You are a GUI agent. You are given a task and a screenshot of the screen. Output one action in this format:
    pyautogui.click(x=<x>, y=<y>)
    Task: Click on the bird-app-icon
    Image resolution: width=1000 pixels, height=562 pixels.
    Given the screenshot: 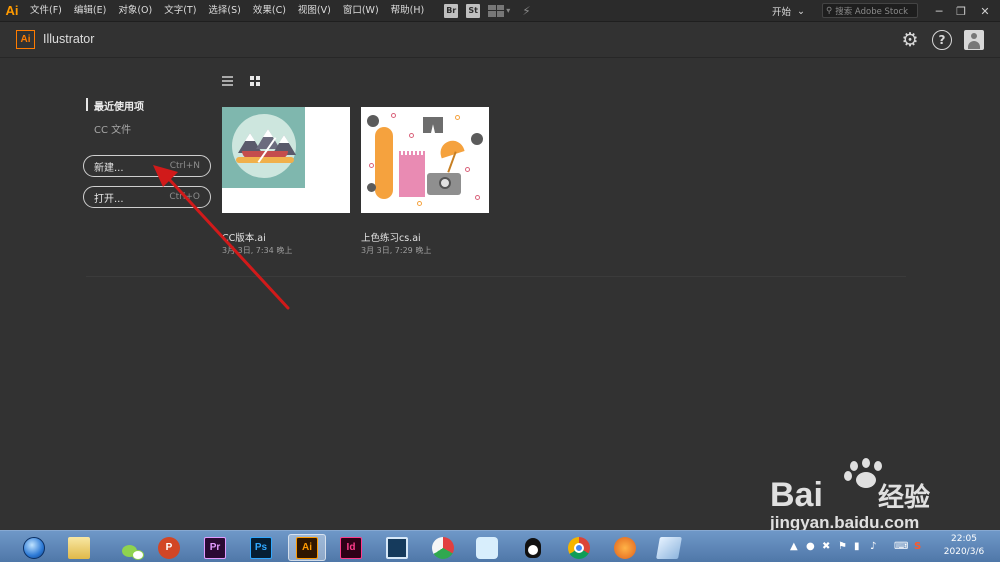 What is the action you would take?
    pyautogui.click(x=487, y=547)
    